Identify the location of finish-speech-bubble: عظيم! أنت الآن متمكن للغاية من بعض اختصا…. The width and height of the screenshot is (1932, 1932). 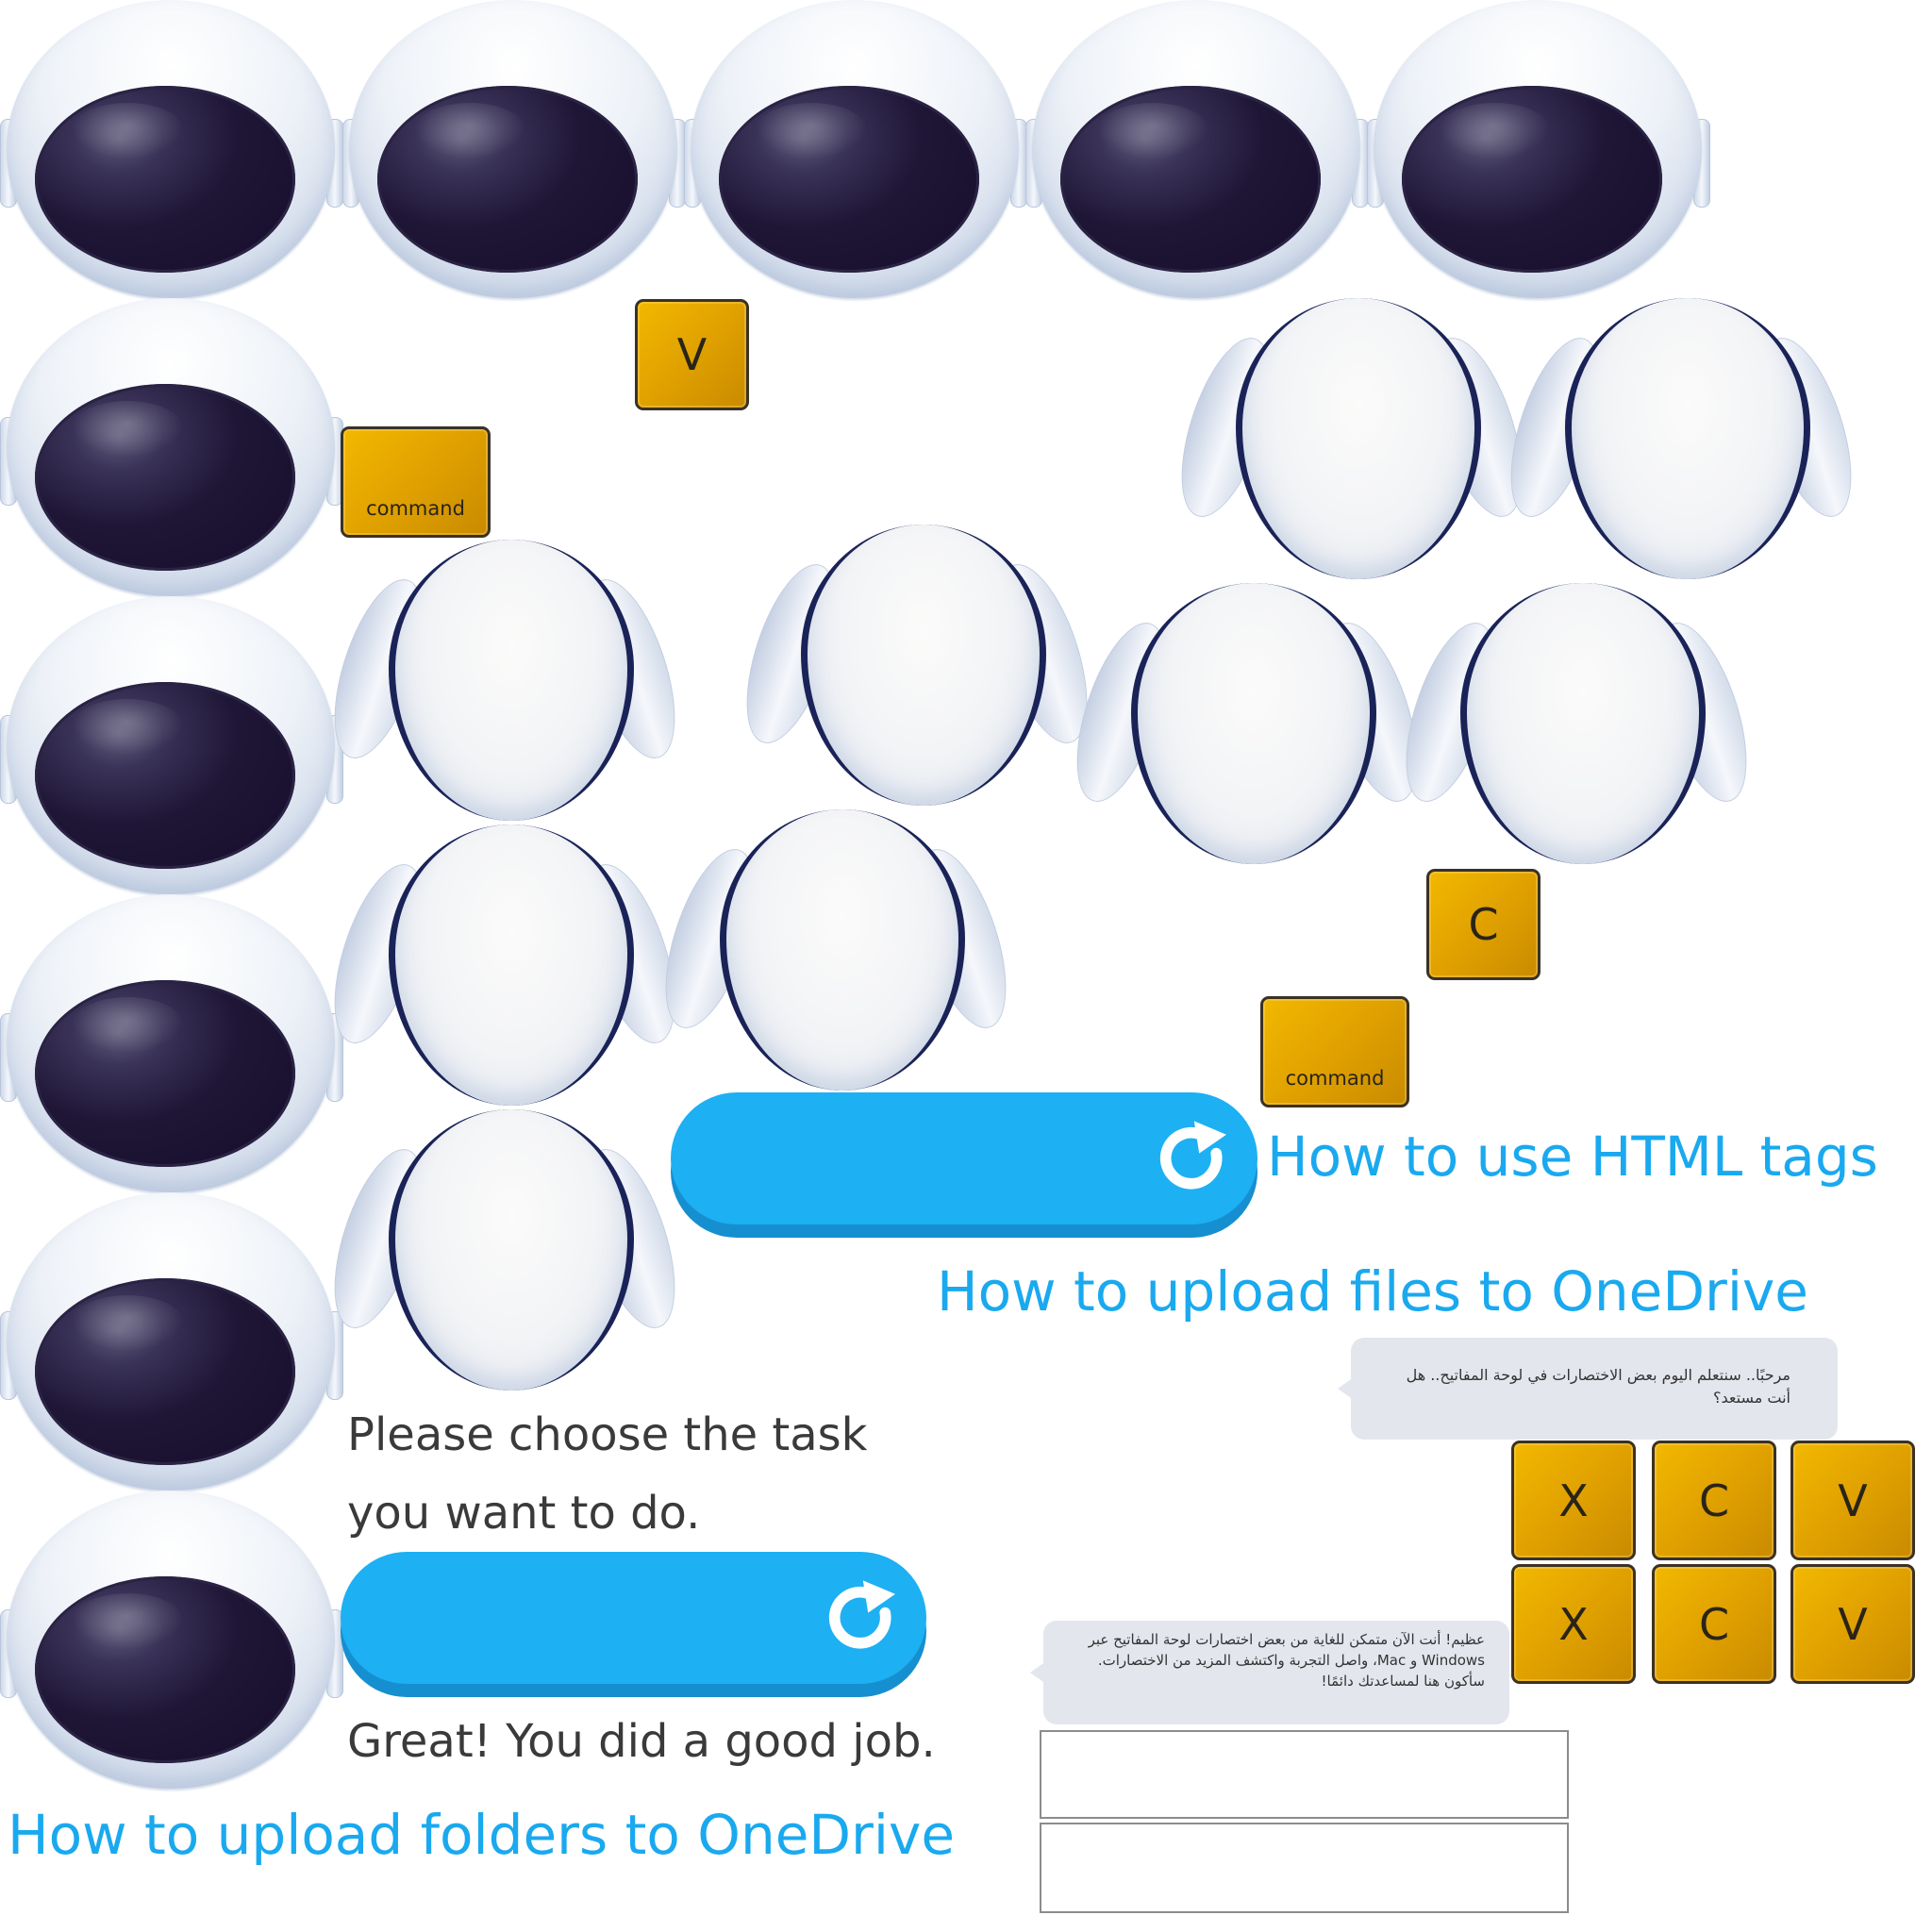
(1270, 1672).